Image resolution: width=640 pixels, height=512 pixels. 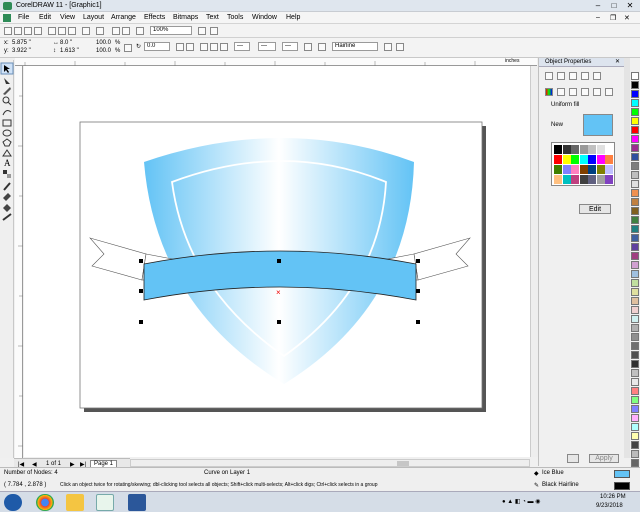 What do you see at coordinates (180, 47) in the screenshot?
I see `mirror-horizontal-icon` at bounding box center [180, 47].